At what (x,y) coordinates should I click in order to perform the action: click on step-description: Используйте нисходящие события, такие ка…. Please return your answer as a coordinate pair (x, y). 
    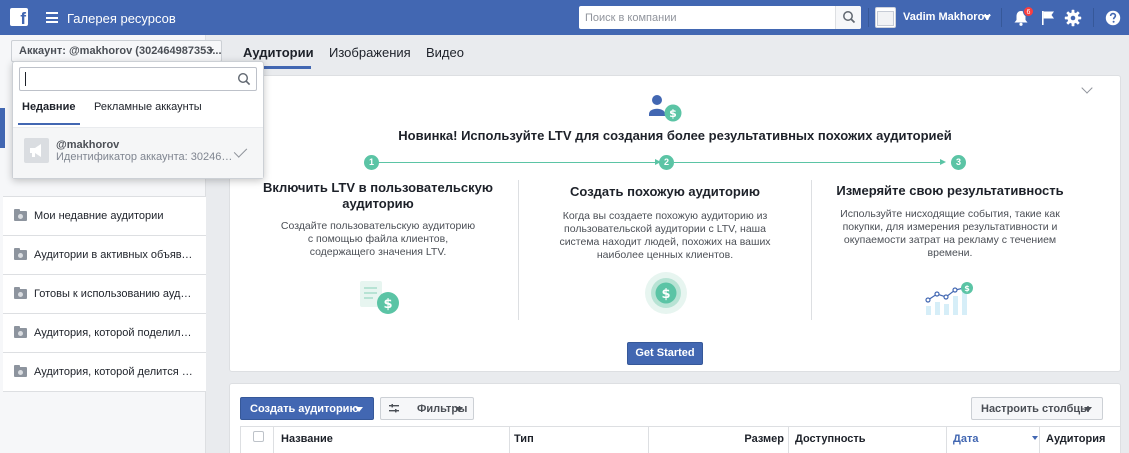
    Looking at the image, I should click on (950, 233).